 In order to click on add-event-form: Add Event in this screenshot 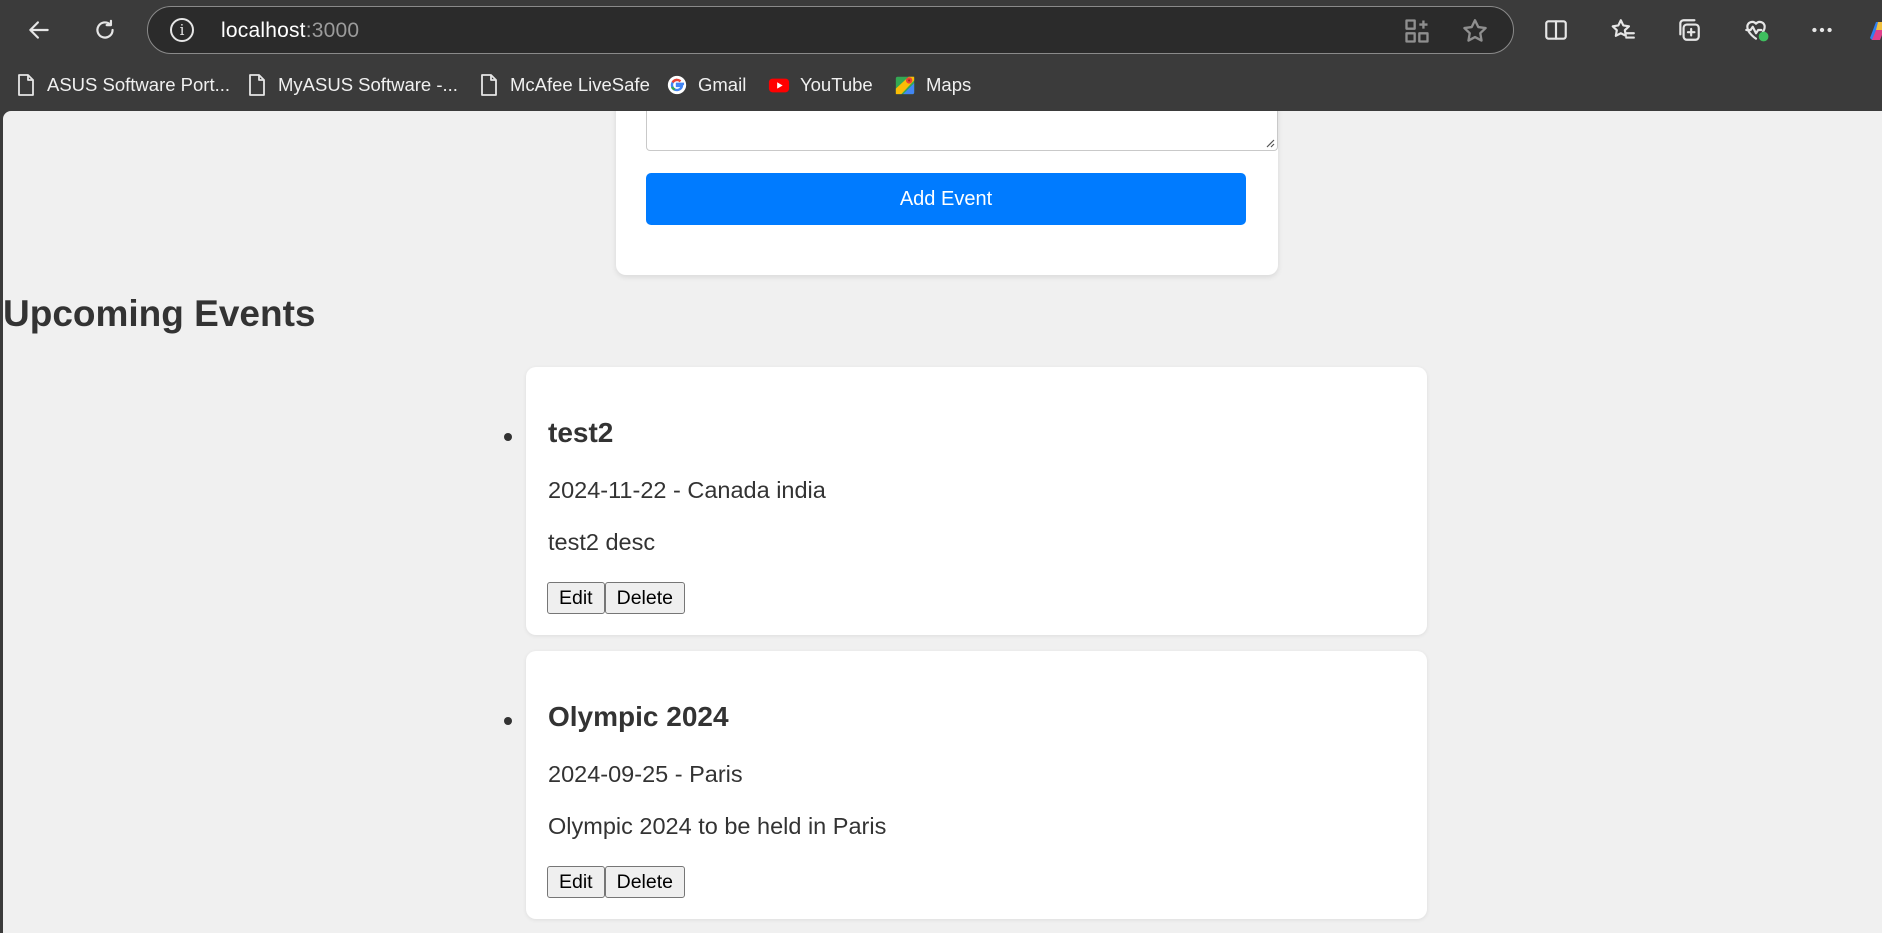, I will do `click(947, 193)`.